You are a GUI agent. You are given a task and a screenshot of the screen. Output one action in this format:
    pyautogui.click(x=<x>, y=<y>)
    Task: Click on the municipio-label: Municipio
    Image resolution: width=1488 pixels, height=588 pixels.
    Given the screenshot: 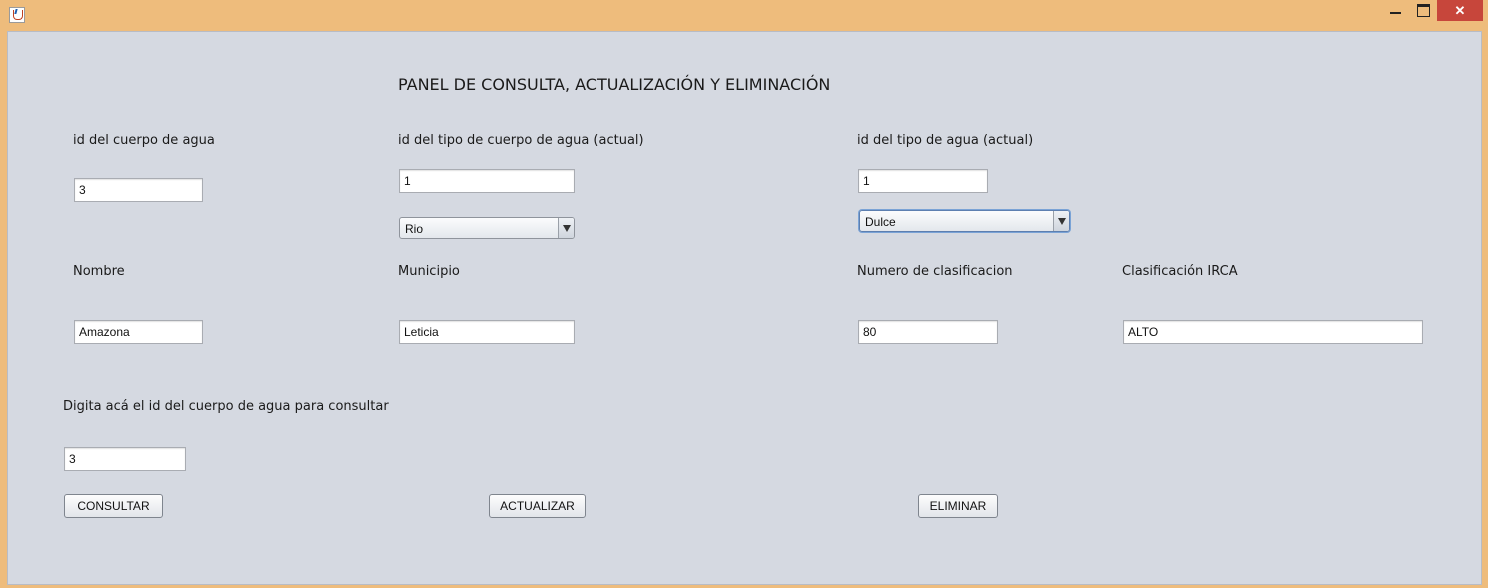 What is the action you would take?
    pyautogui.click(x=429, y=271)
    